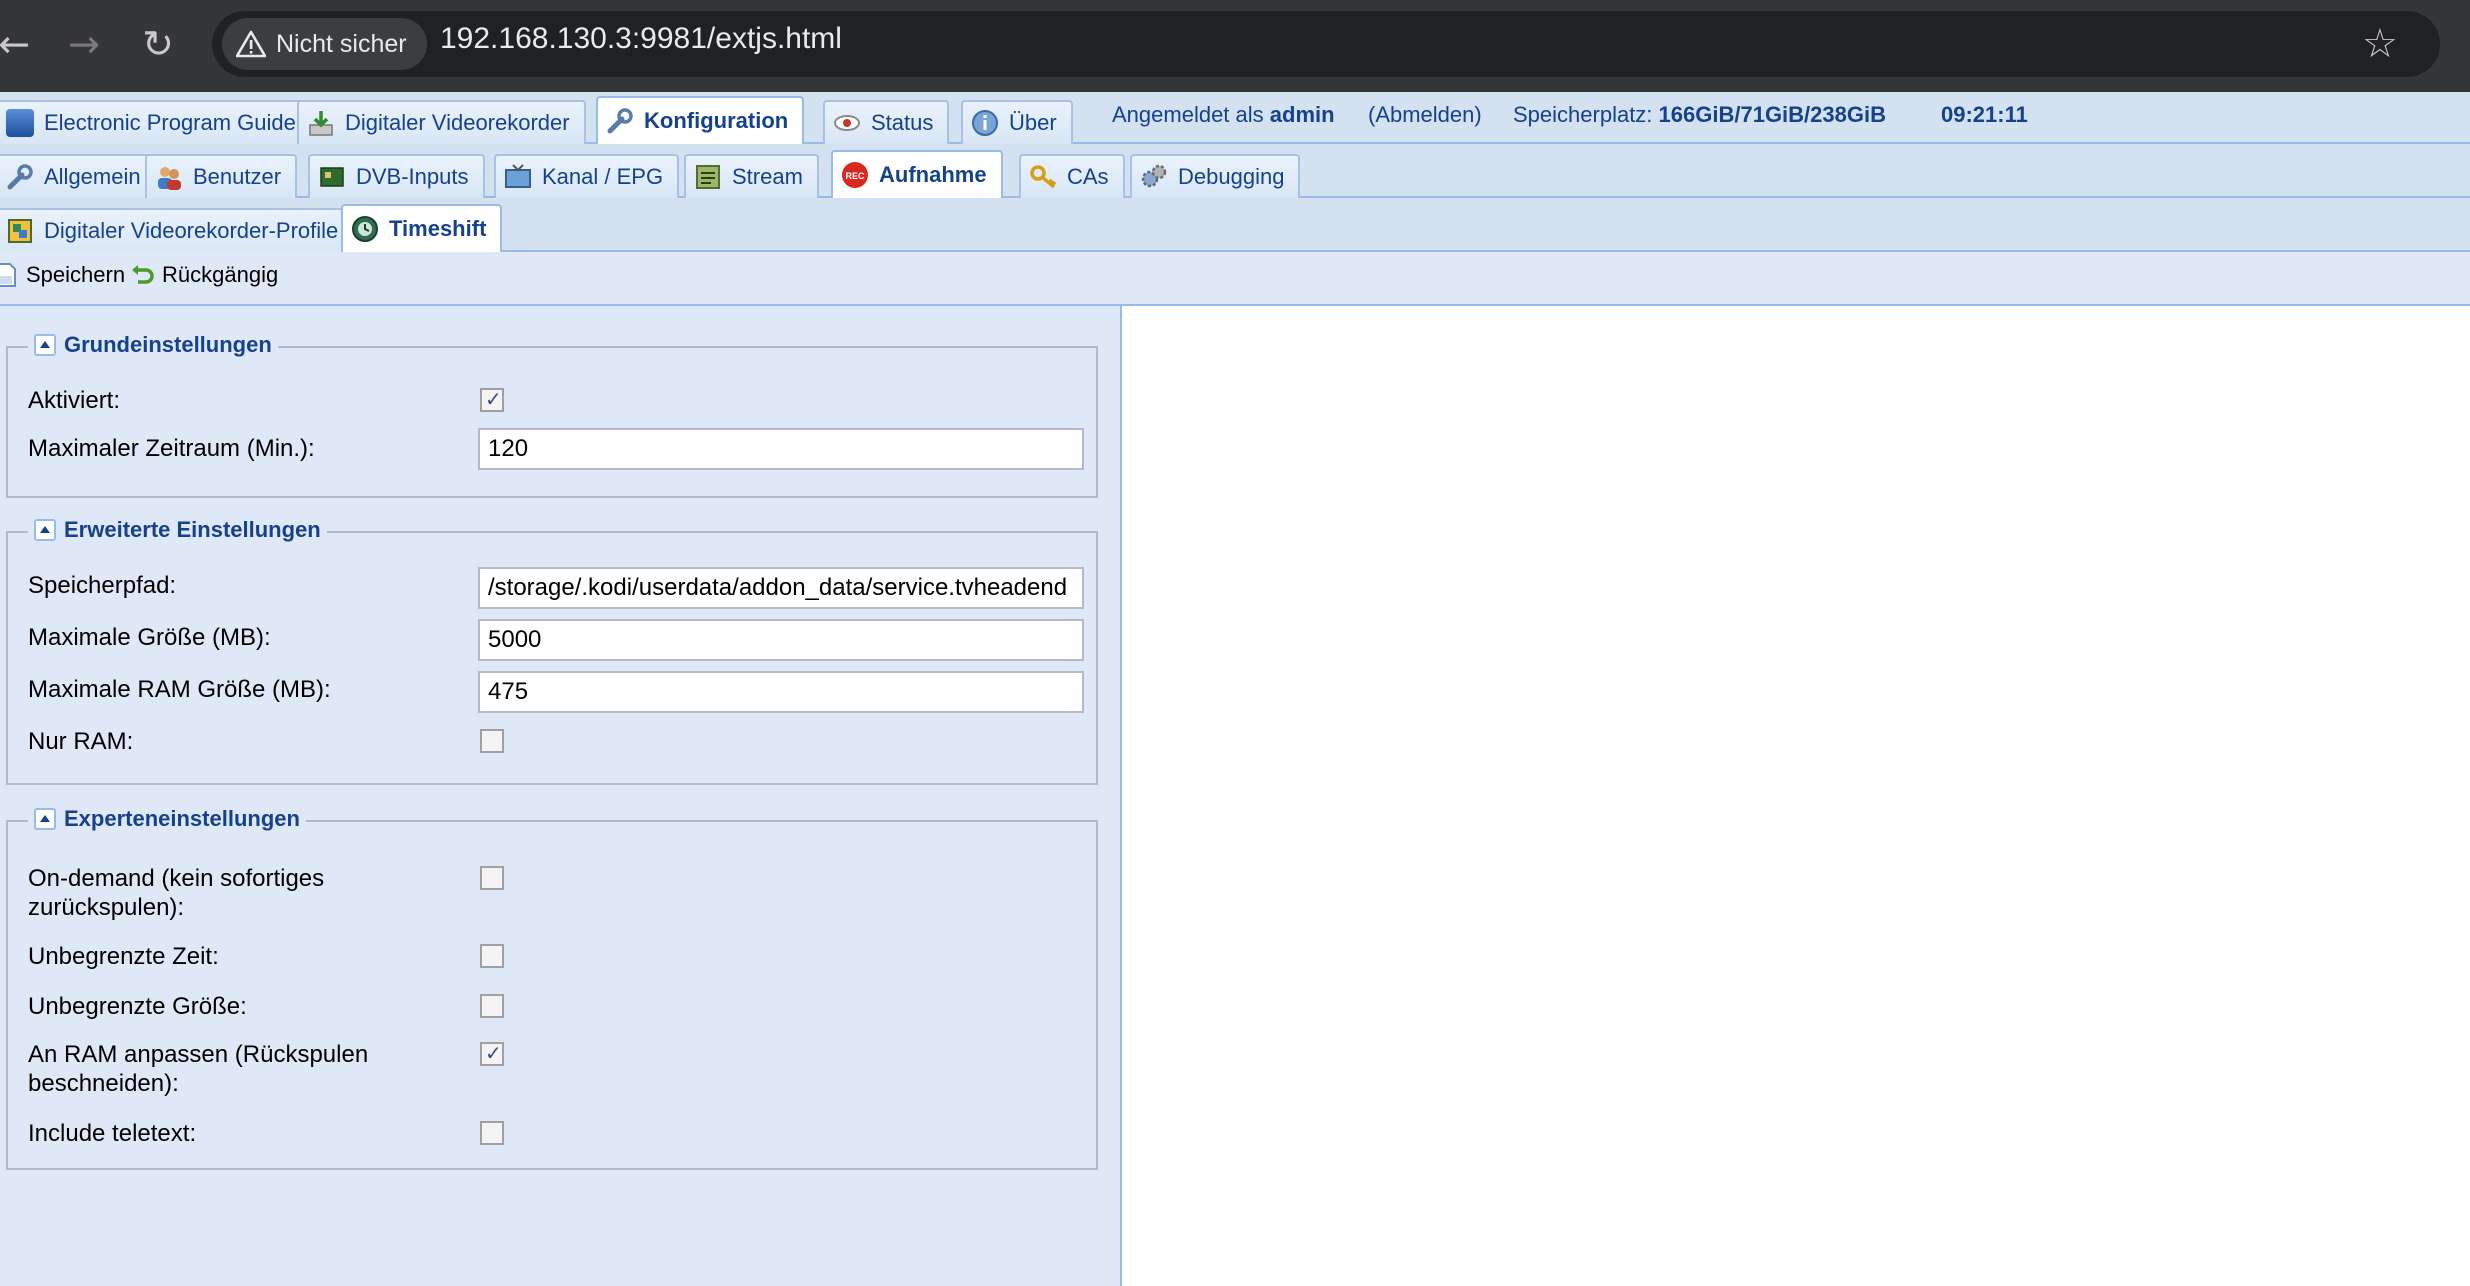  I want to click on username: admin, so click(1302, 114).